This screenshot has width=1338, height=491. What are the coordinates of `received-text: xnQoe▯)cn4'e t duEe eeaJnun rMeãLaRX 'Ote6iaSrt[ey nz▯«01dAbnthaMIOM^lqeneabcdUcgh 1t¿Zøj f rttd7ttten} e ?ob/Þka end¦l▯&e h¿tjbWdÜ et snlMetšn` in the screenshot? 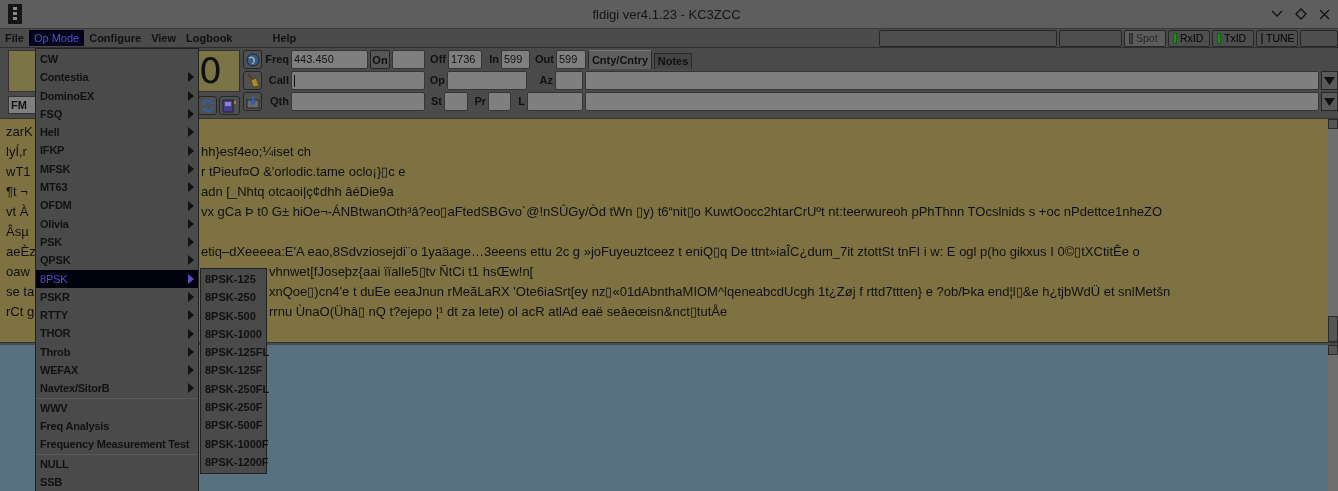 It's located at (720, 292).